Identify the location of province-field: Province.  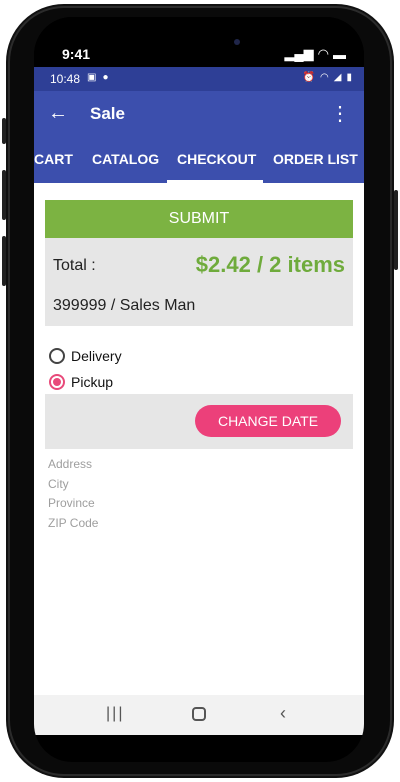
(71, 503).